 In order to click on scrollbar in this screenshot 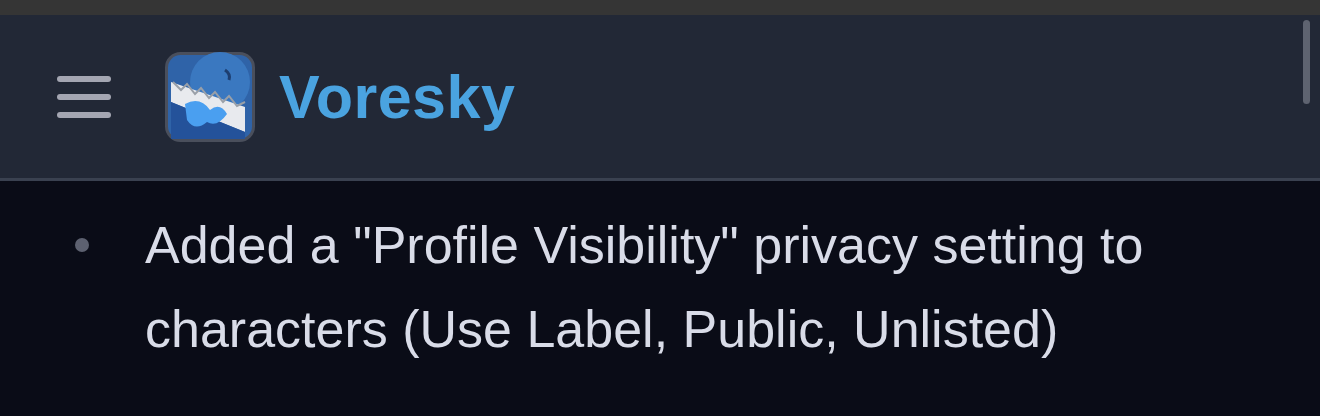, I will do `click(1306, 62)`.